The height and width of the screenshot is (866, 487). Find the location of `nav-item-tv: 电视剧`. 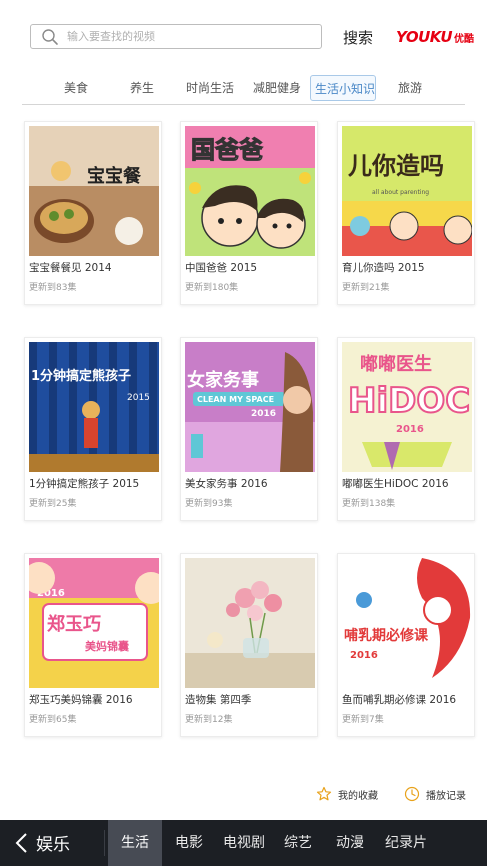

nav-item-tv: 电视剧 is located at coordinates (244, 843).